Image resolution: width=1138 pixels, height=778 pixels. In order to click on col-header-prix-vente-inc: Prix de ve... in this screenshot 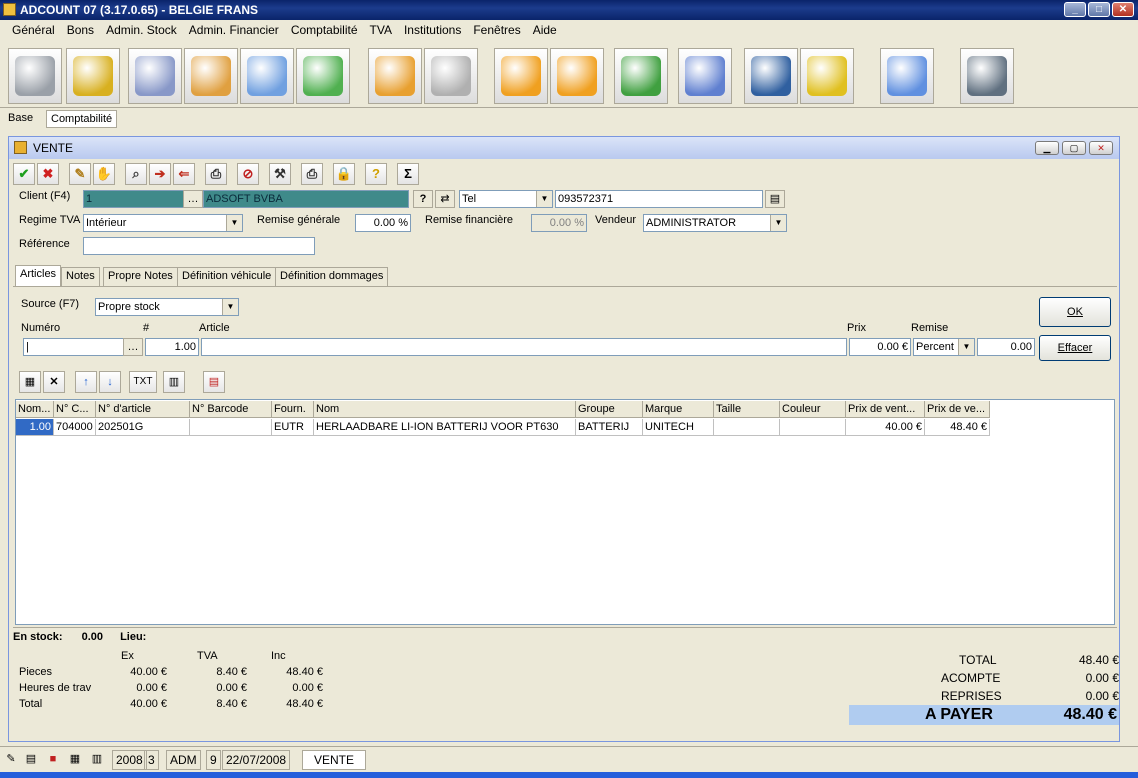, I will do `click(957, 409)`.